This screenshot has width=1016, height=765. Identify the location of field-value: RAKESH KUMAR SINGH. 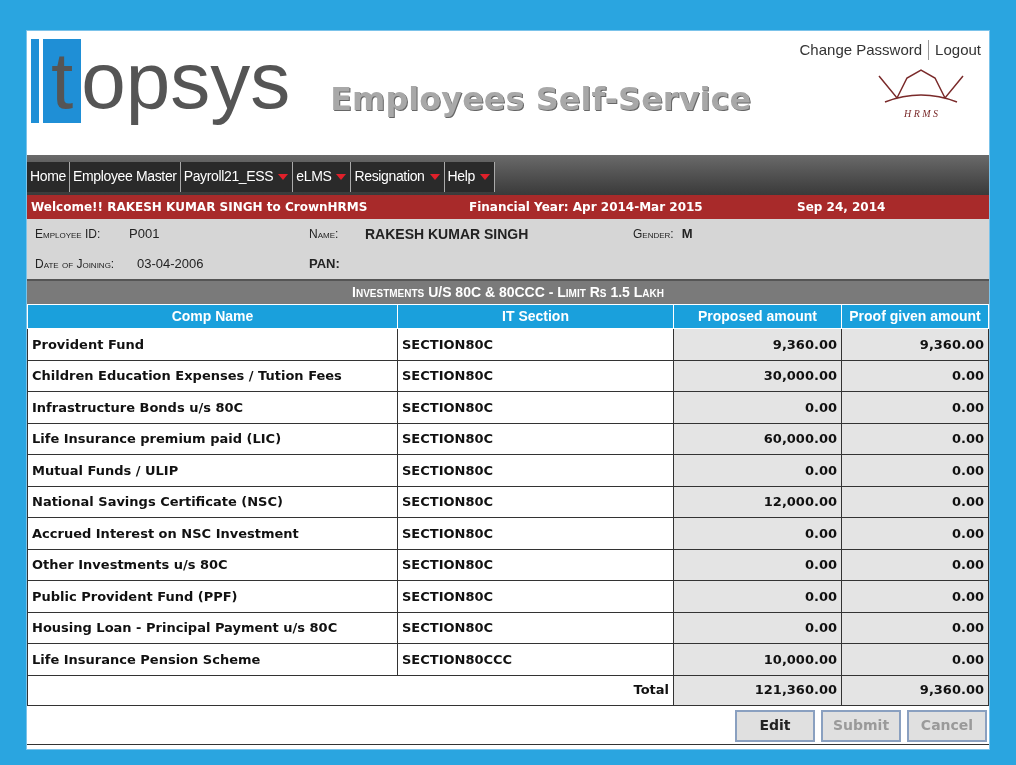
(447, 234).